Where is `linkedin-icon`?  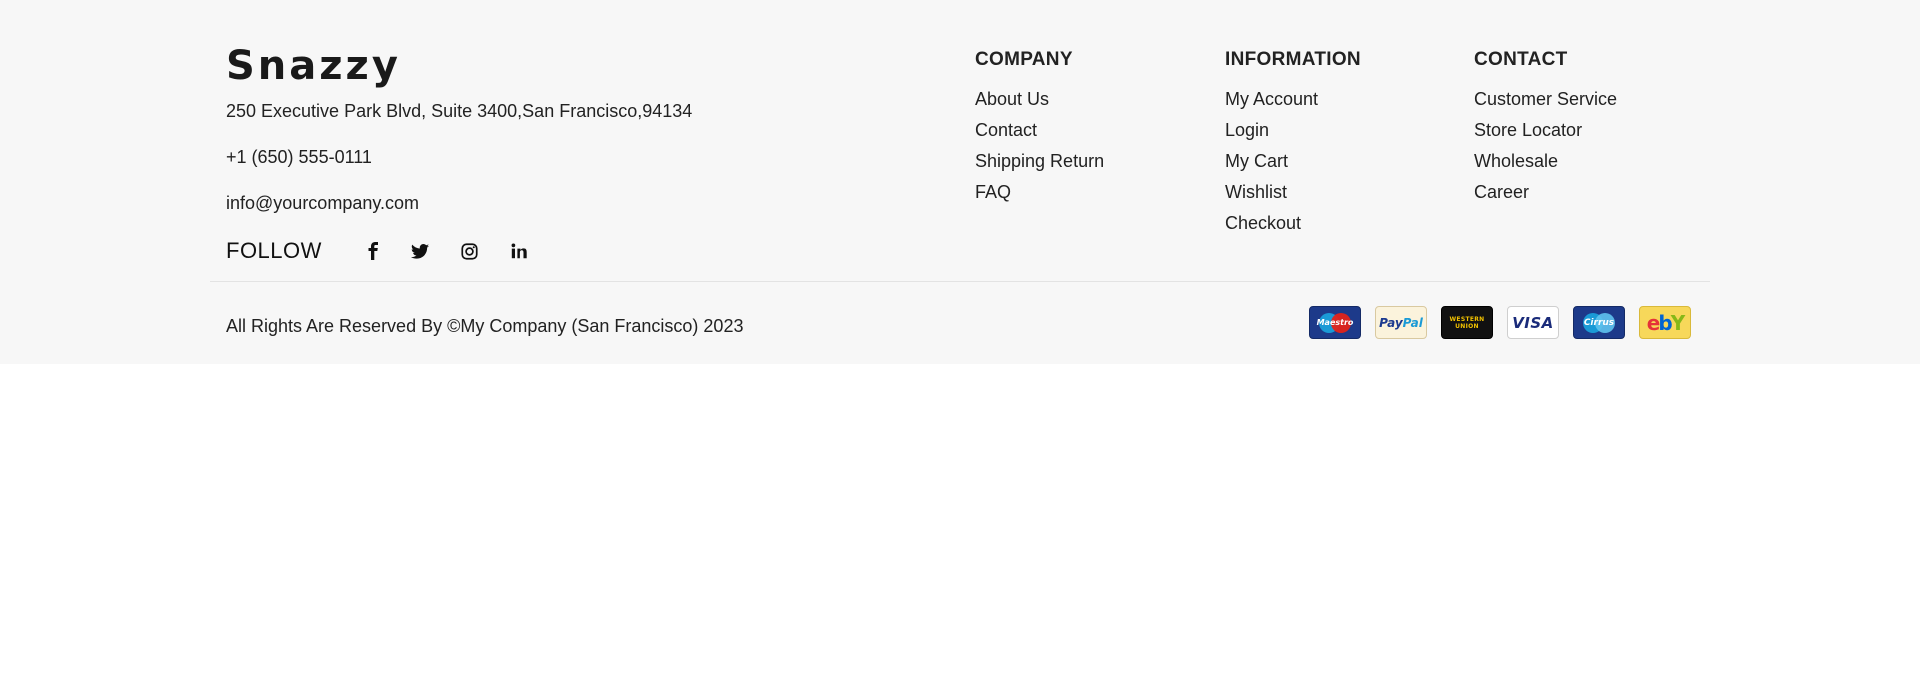
linkedin-icon is located at coordinates (519, 251).